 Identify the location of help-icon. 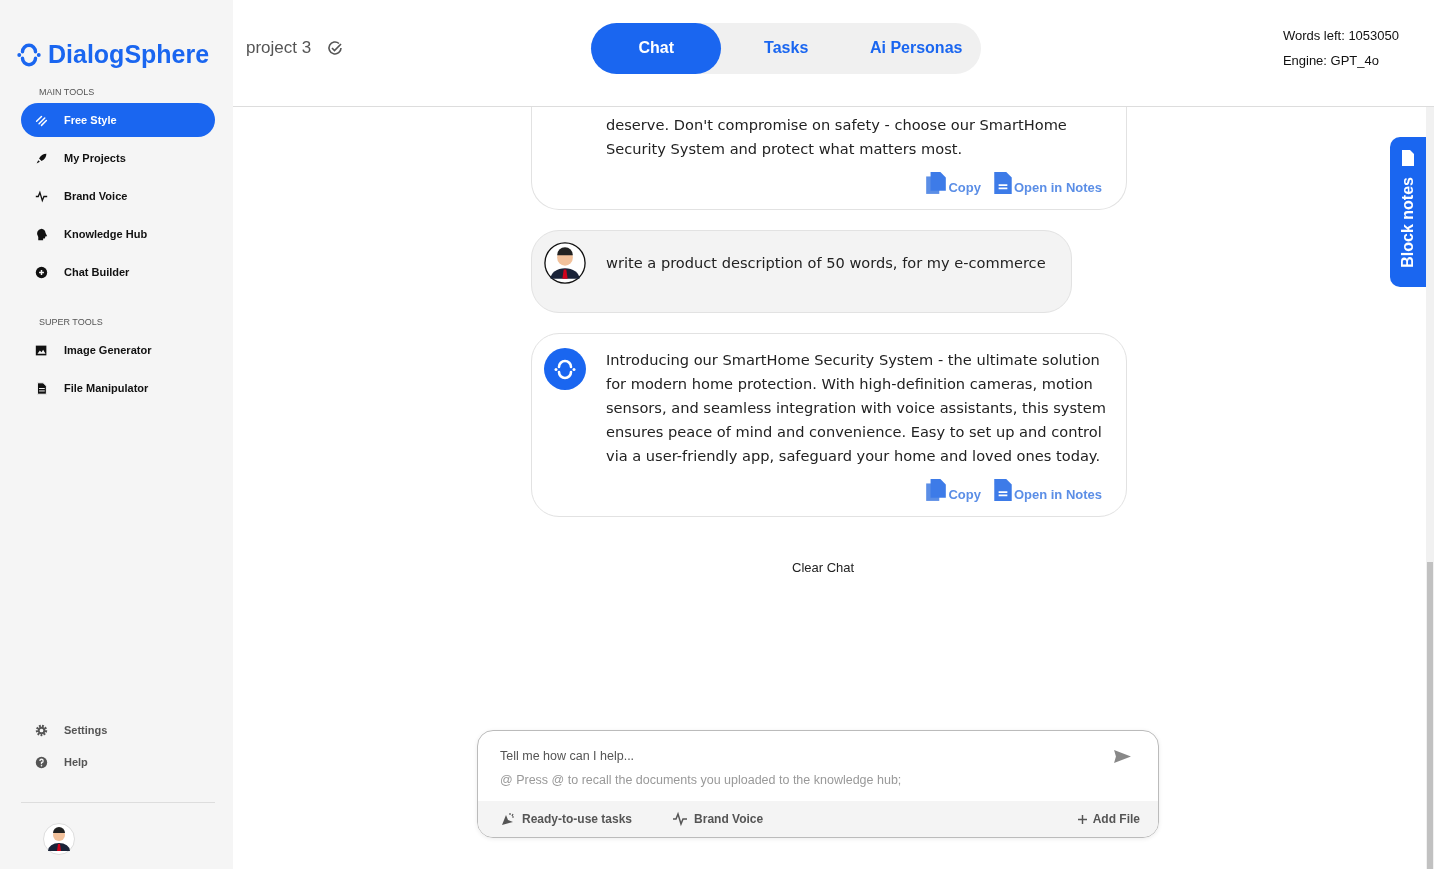
(41, 762).